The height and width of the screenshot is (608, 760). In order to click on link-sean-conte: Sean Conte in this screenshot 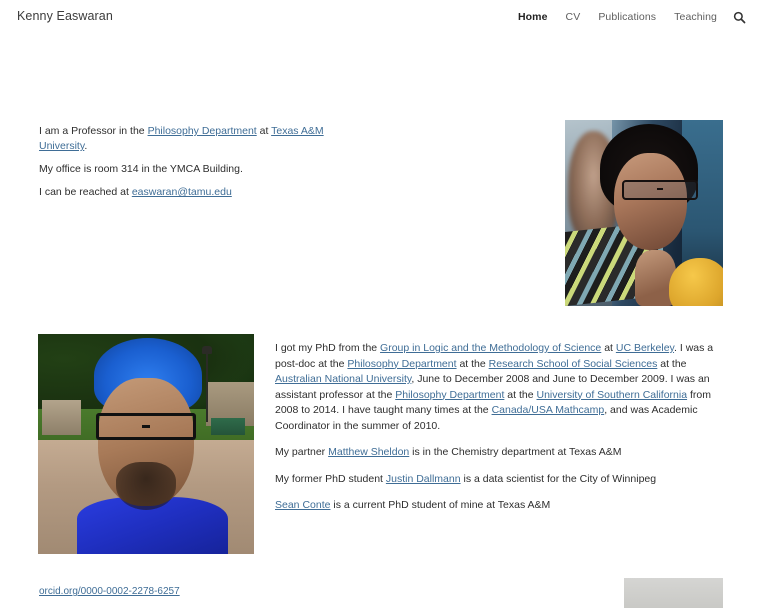, I will do `click(302, 505)`.